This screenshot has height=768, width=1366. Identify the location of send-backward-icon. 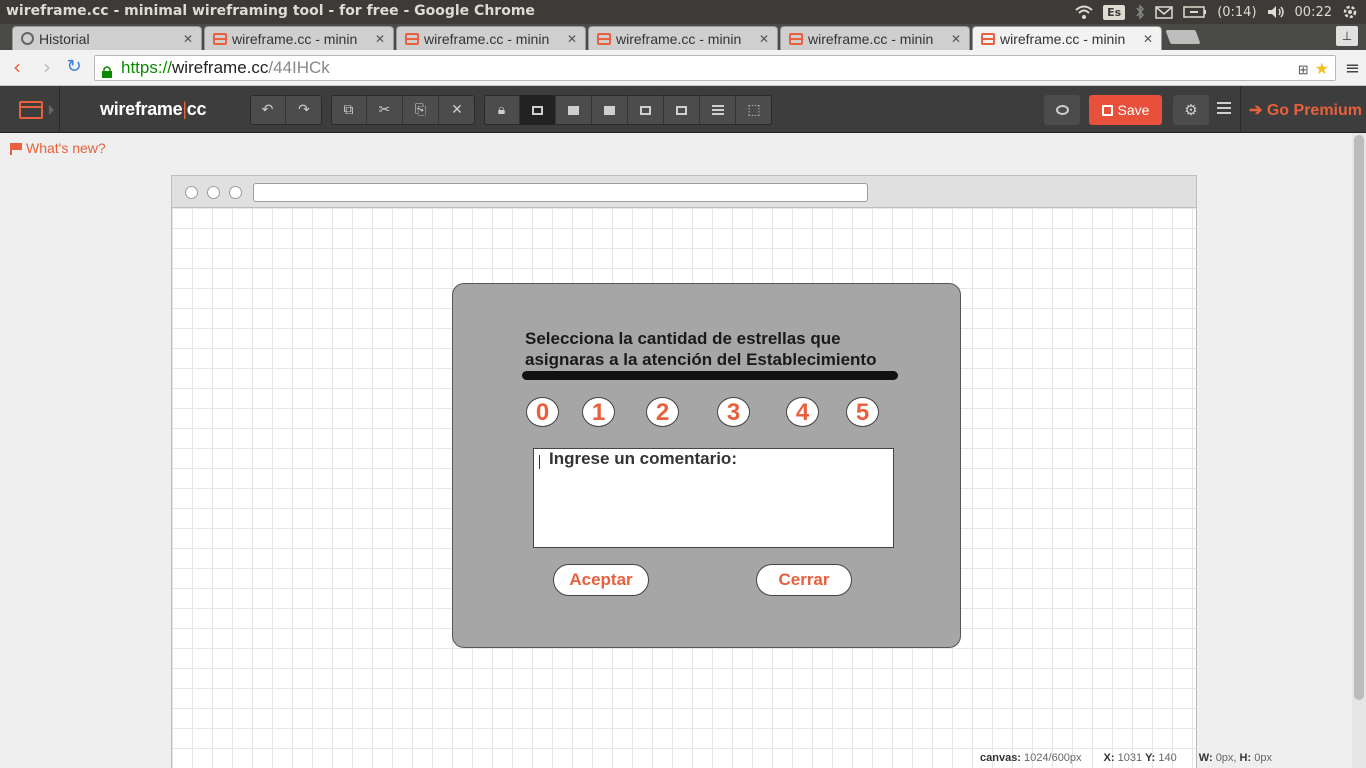
(610, 110).